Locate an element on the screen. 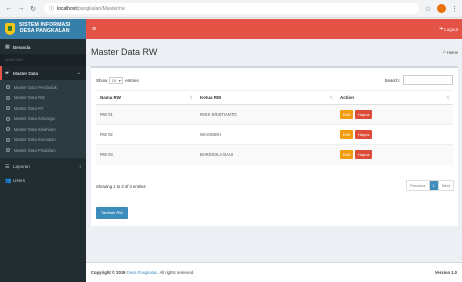 This screenshot has height=282, width=462. sidebar-item-label: Beranda is located at coordinates (22, 47).